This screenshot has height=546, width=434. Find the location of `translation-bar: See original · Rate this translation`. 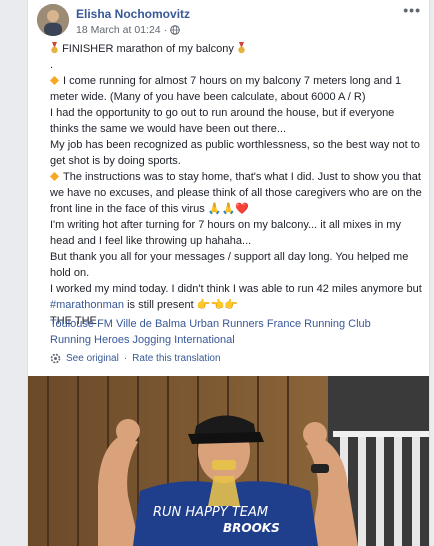

translation-bar: See original · Rate this translation is located at coordinates (135, 358).